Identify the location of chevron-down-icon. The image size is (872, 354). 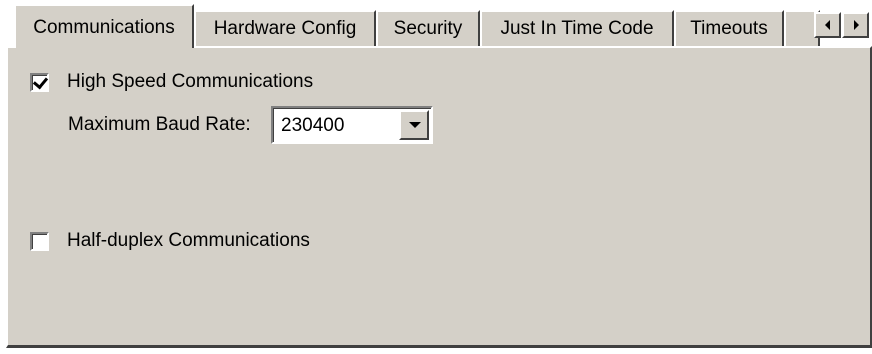
(415, 125).